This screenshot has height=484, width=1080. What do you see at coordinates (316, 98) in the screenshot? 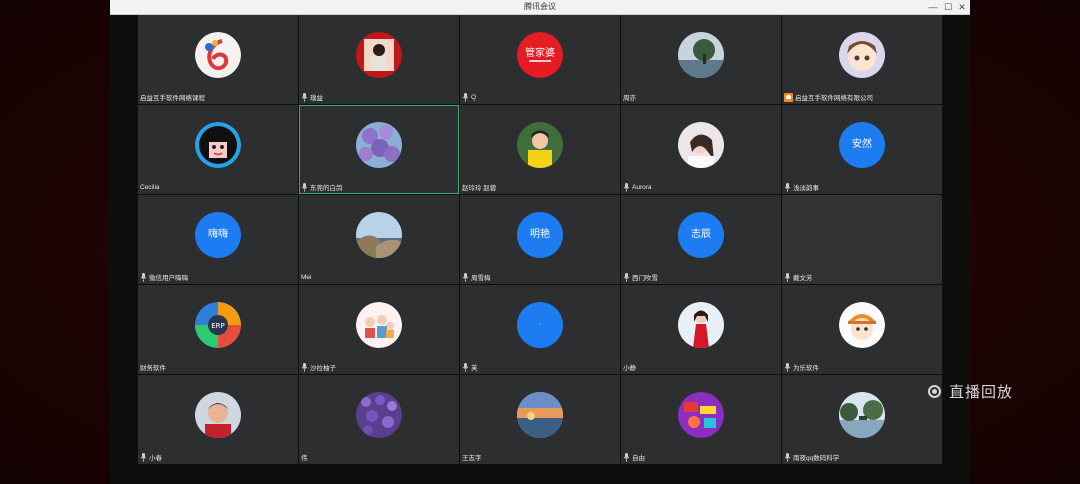
I see `participant-name: 璞益` at bounding box center [316, 98].